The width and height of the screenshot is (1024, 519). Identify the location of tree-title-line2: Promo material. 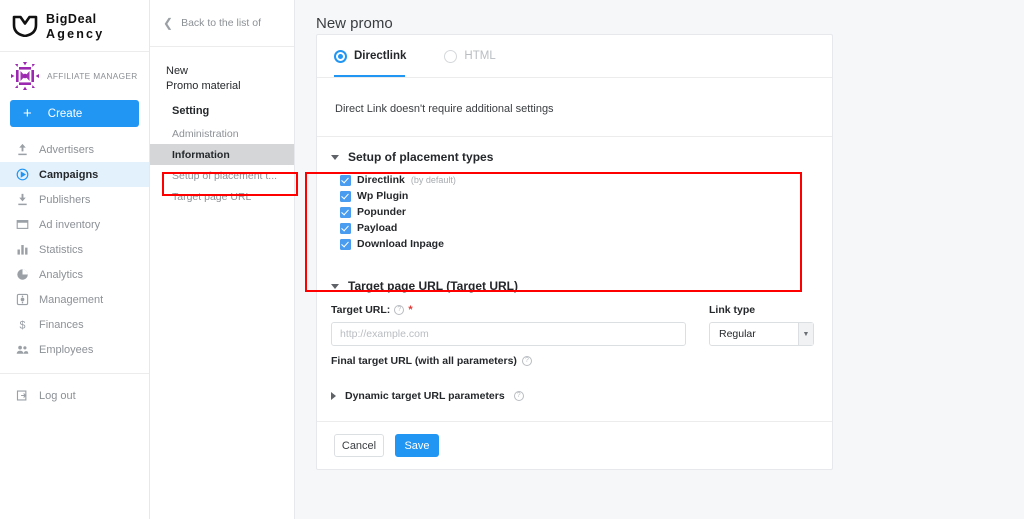
(203, 85).